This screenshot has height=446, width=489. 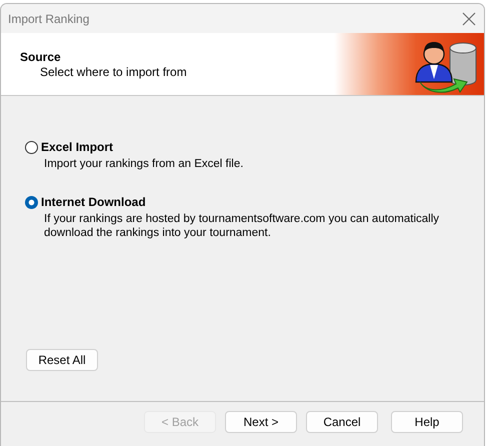 What do you see at coordinates (261, 422) in the screenshot?
I see `next-button: Next >` at bounding box center [261, 422].